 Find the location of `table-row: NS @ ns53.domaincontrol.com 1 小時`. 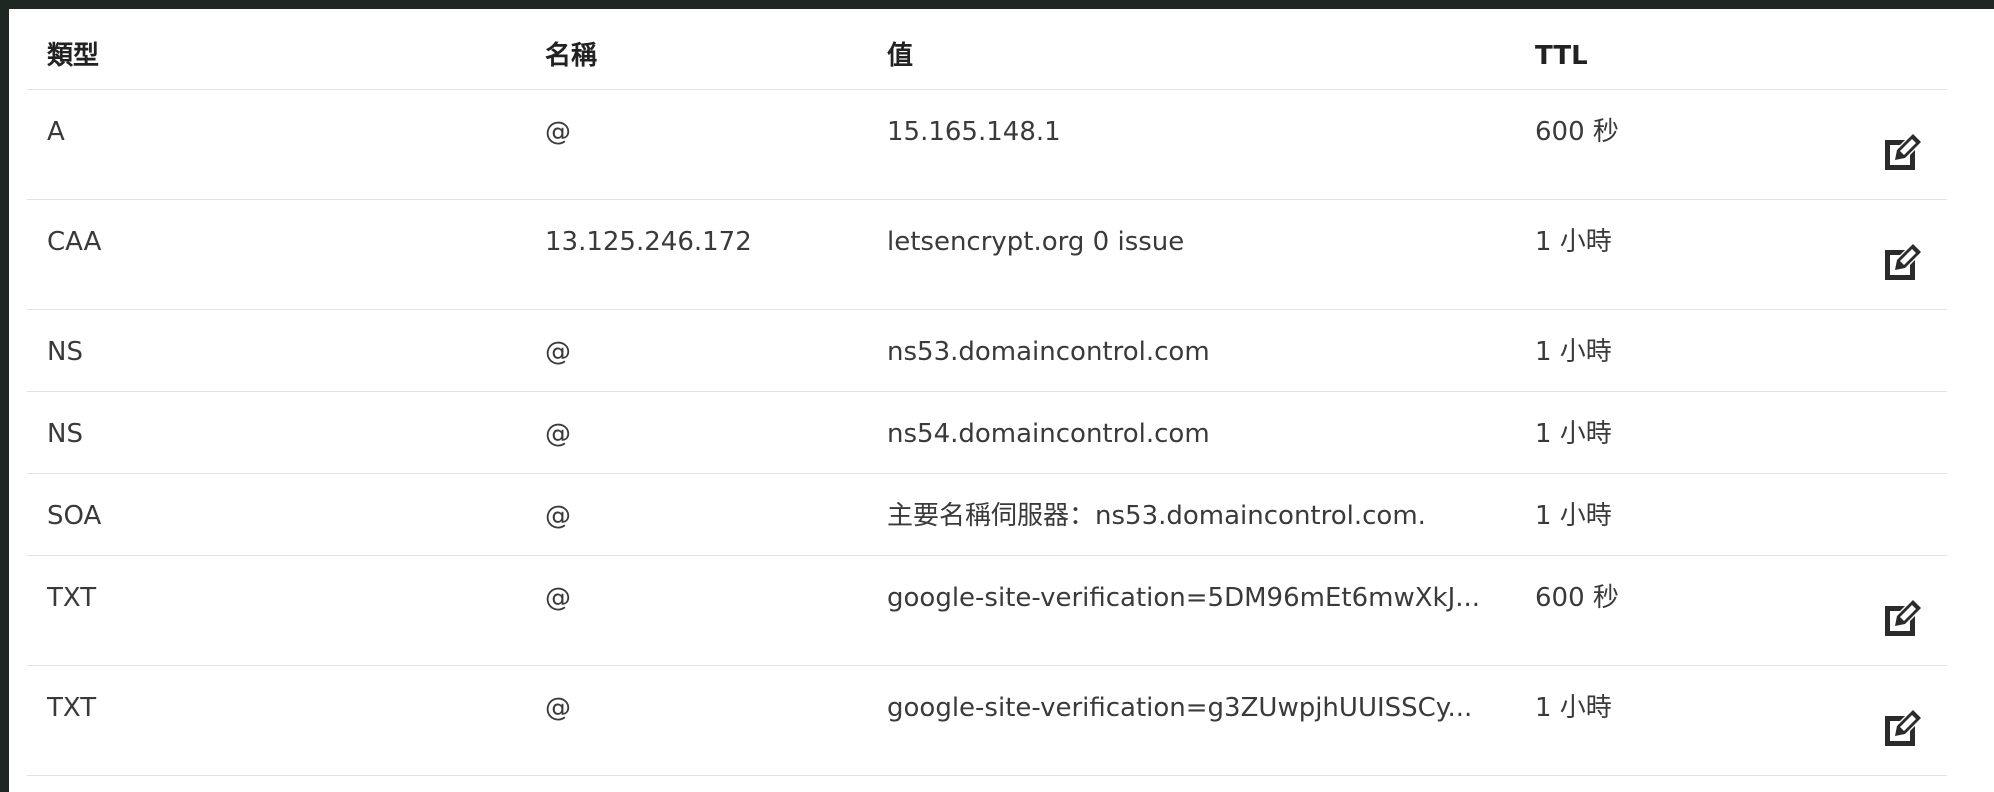

table-row: NS @ ns53.domaincontrol.com 1 小時 is located at coordinates (987, 351).